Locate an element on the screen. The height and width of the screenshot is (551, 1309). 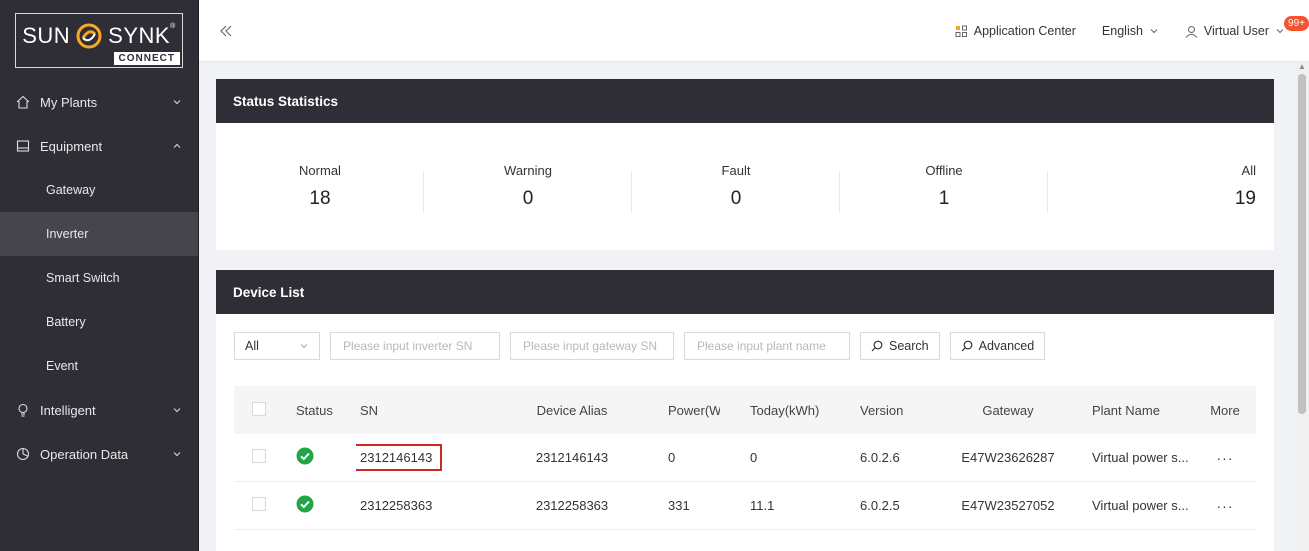
user-name: Virtual User is located at coordinates (1236, 31).